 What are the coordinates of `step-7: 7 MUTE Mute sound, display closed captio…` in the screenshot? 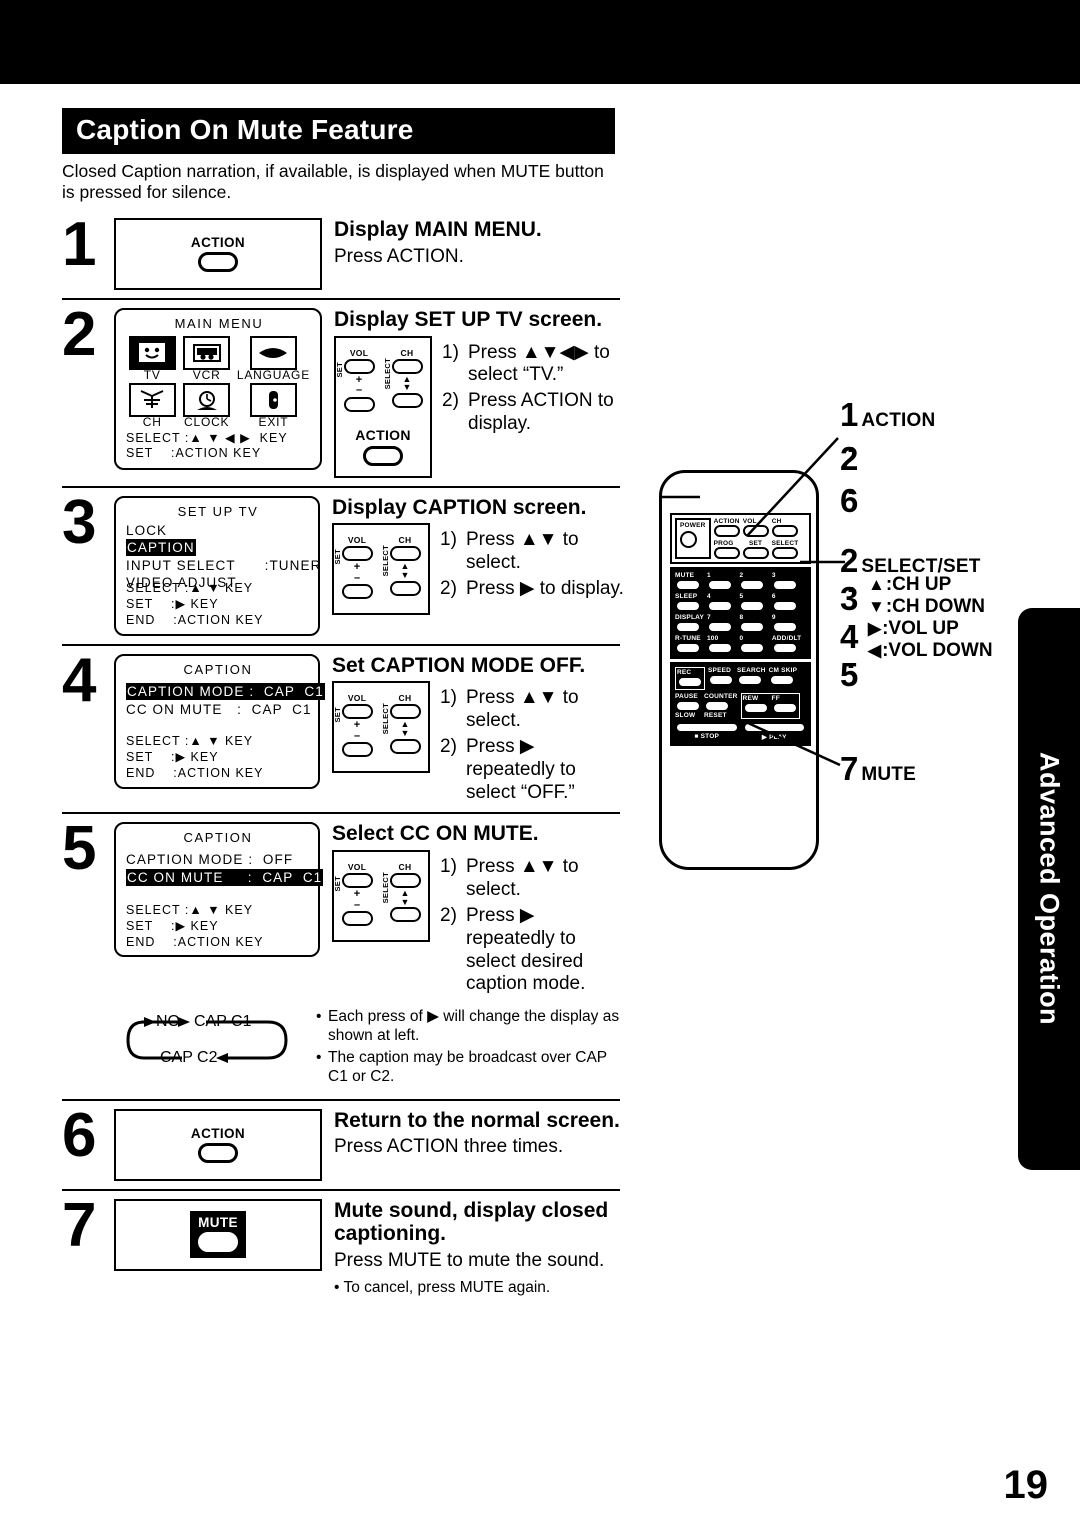 It's located at (343, 1248).